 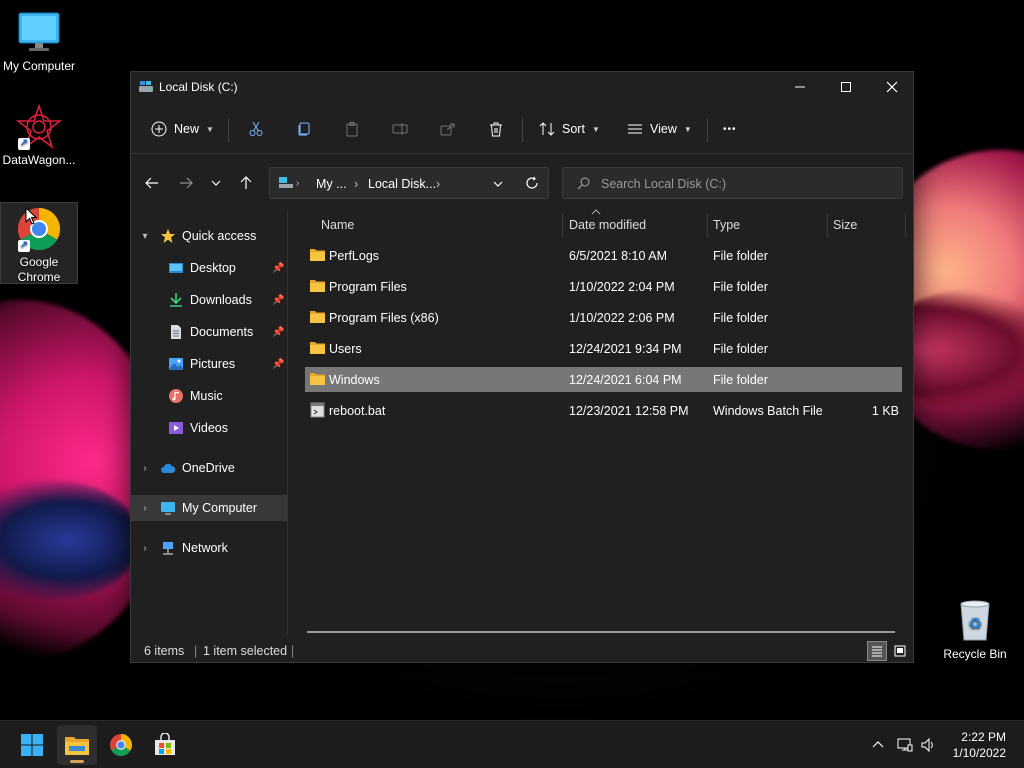 I want to click on recent-locations-button, so click(x=216, y=183).